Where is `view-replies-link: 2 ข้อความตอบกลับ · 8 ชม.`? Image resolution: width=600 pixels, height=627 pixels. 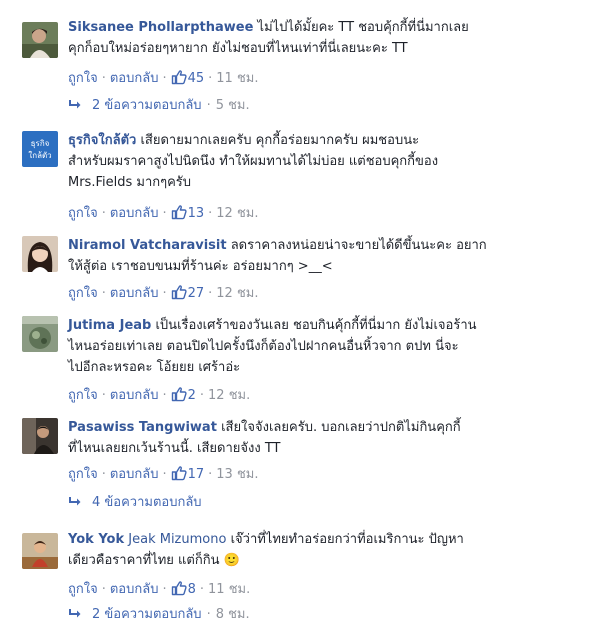
view-replies-link: 2 ข้อความตอบกลับ · 8 ชม. is located at coordinates (159, 615).